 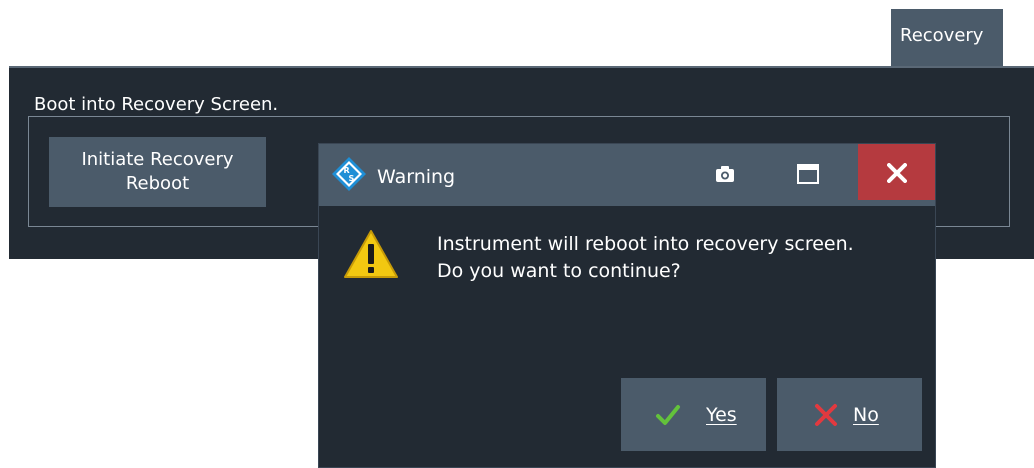 What do you see at coordinates (725, 174) in the screenshot?
I see `camera-icon` at bounding box center [725, 174].